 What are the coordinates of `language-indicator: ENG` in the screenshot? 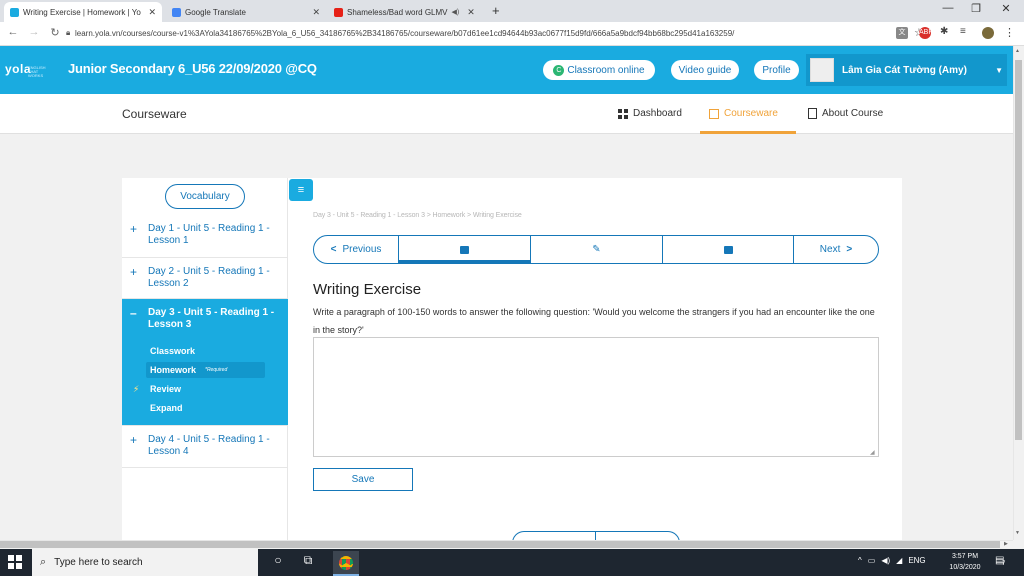 It's located at (916, 560).